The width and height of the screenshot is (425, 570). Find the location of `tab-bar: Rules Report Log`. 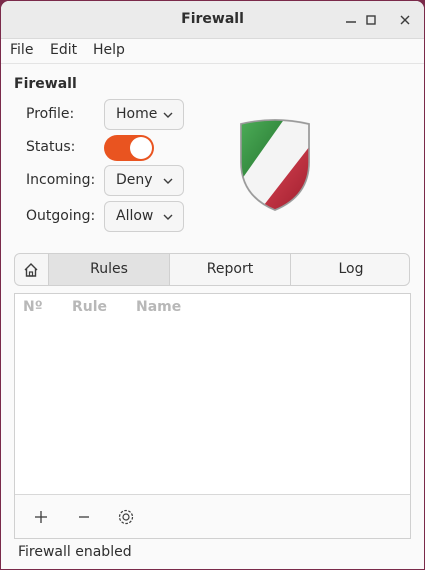

tab-bar: Rules Report Log is located at coordinates (212, 269).